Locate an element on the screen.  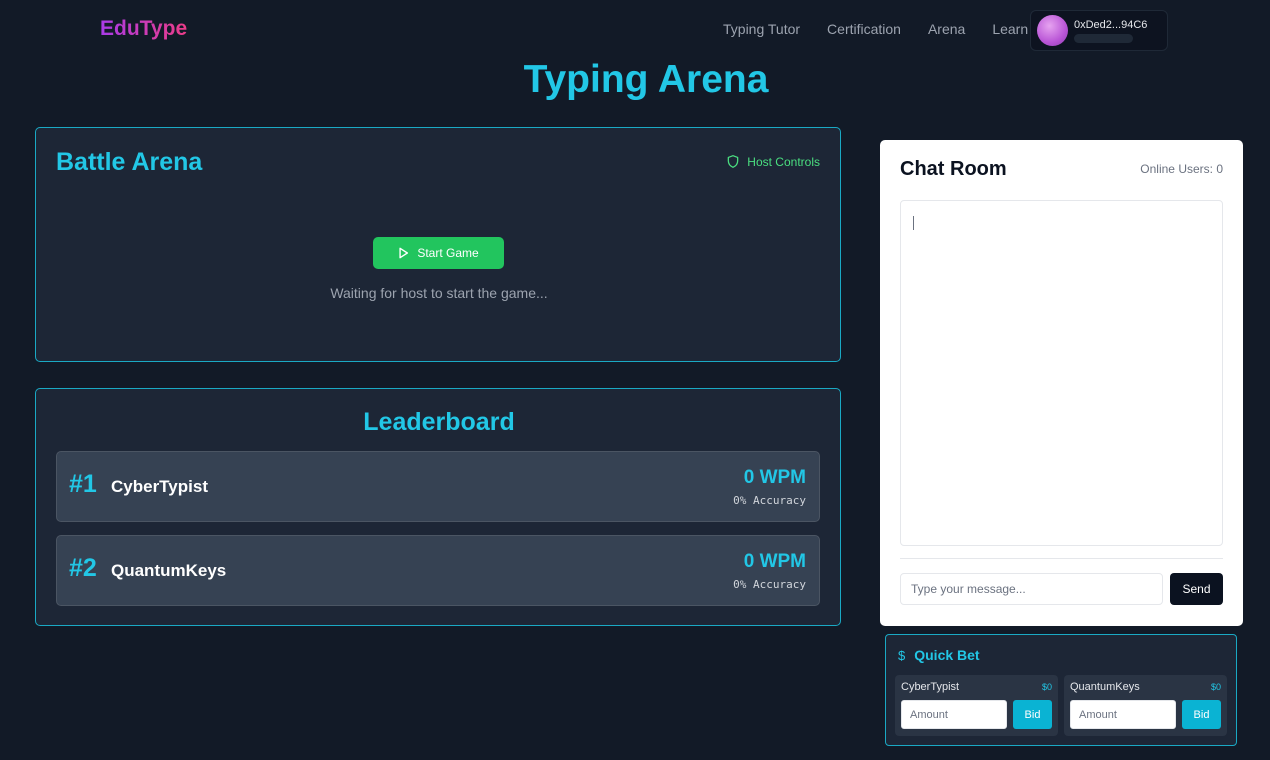
avatar is located at coordinates (1052, 30).